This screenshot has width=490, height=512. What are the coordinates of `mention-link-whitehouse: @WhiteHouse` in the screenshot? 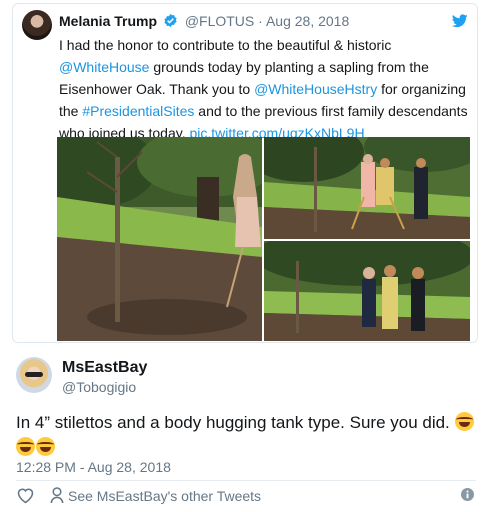 It's located at (104, 67).